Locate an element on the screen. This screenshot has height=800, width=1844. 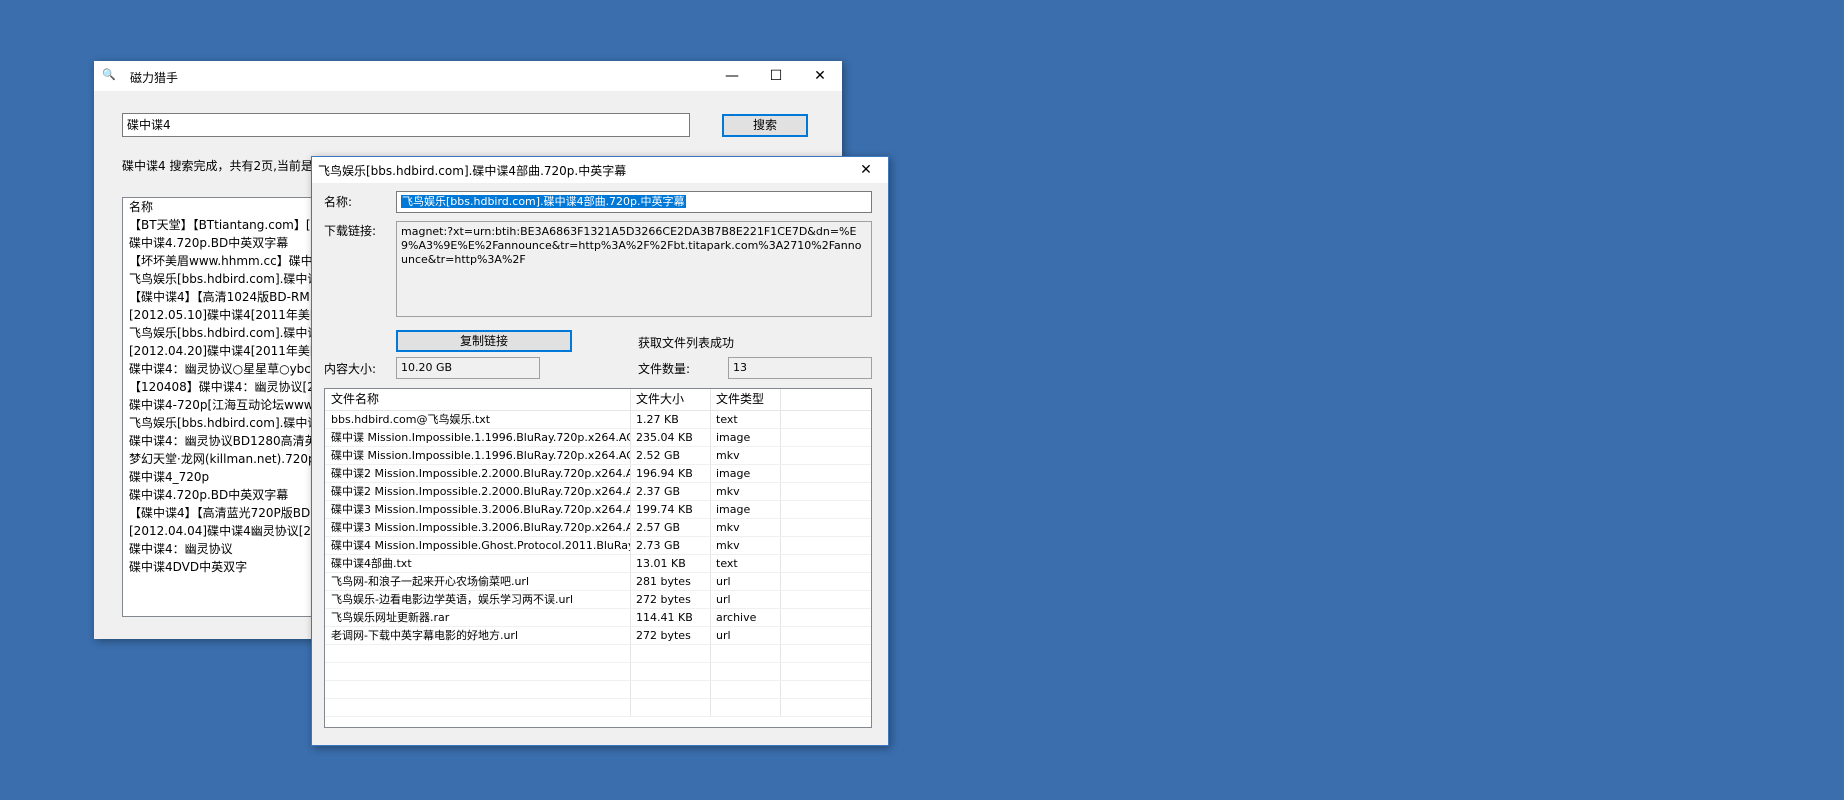
file-type-cell: archive is located at coordinates (746, 617).